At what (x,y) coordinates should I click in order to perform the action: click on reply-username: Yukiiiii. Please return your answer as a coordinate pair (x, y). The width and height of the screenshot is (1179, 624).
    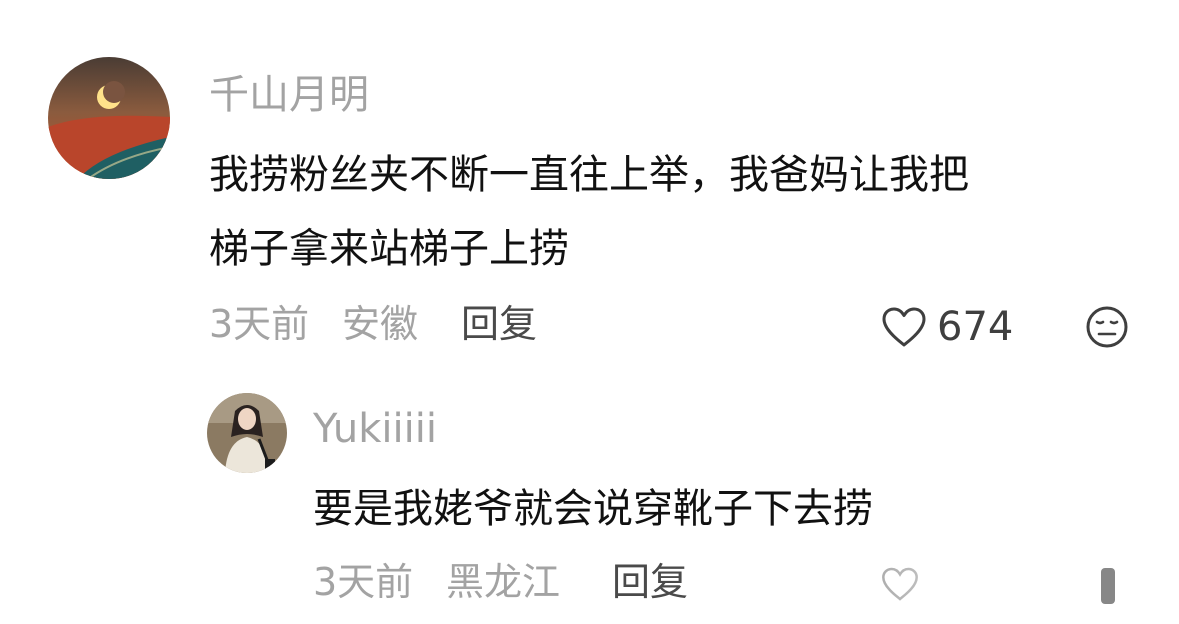
    Looking at the image, I should click on (375, 429).